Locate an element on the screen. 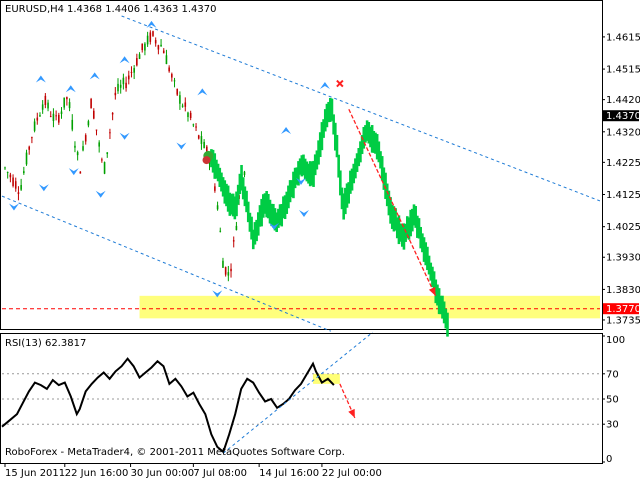 The width and height of the screenshot is (640, 480). price-tick-label: 1.3735 is located at coordinates (623, 320).